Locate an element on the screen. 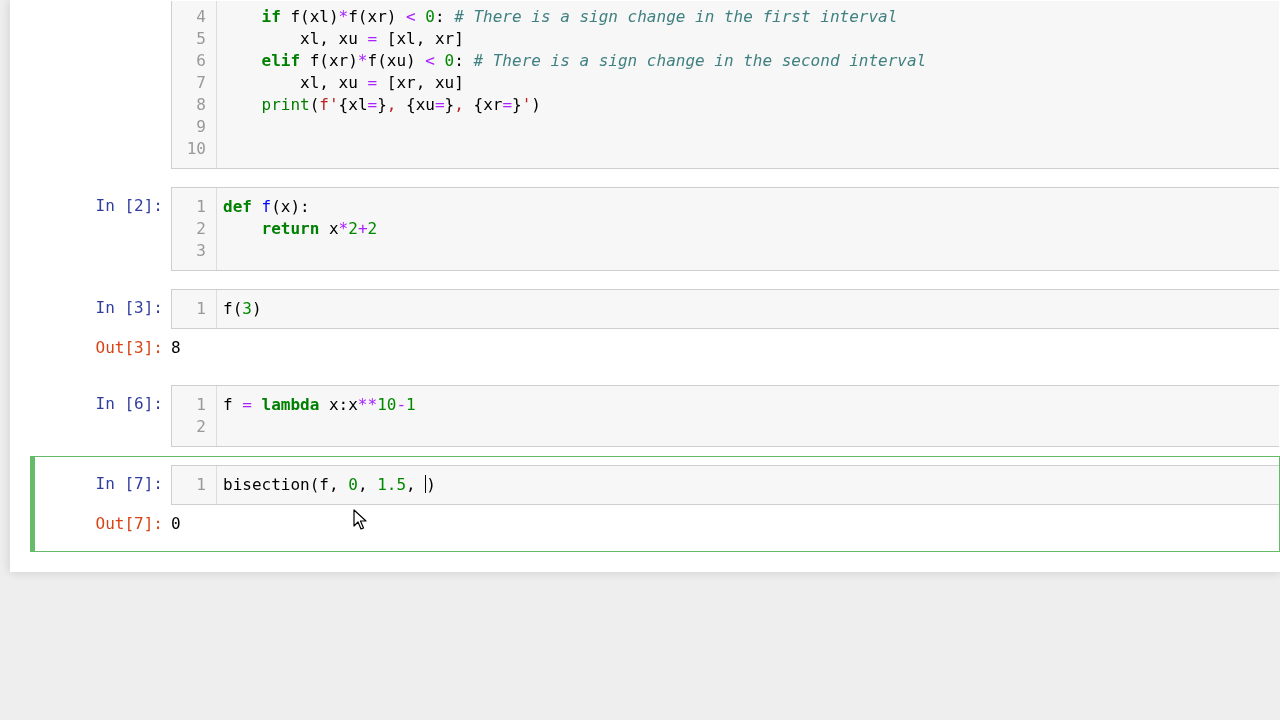  notebook-cell: In [3]: 1 f(3) Out[3]: 8 is located at coordinates (655, 328).